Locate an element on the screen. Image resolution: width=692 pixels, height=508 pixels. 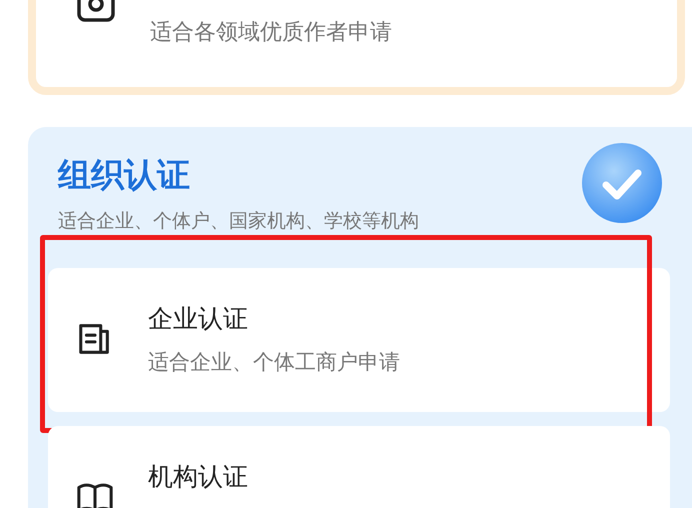
section-subtitle: 适合企业、个体户、国家机构、学校等机构 is located at coordinates (238, 221).